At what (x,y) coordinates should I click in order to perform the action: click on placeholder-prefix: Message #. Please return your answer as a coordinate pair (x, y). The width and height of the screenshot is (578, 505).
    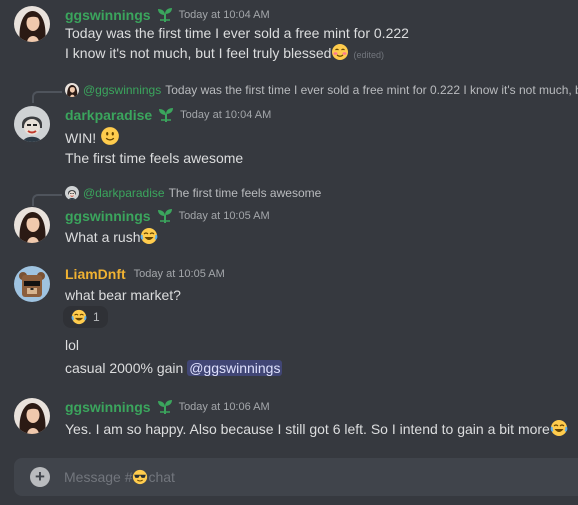
    Looking at the image, I should click on (98, 477).